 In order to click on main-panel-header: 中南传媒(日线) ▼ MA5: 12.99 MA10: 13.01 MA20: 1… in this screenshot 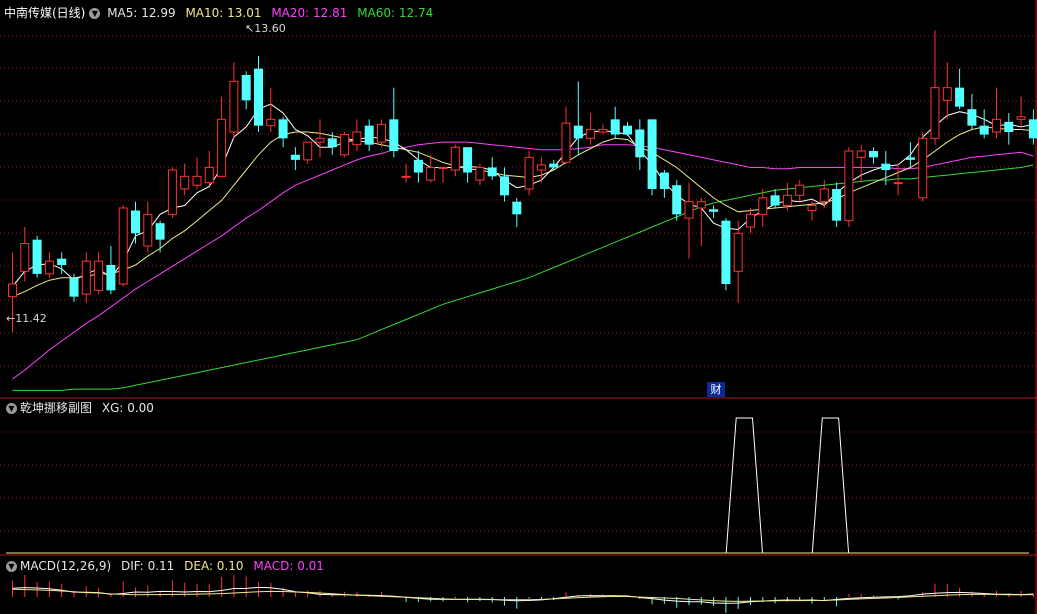, I will do `click(221, 13)`.